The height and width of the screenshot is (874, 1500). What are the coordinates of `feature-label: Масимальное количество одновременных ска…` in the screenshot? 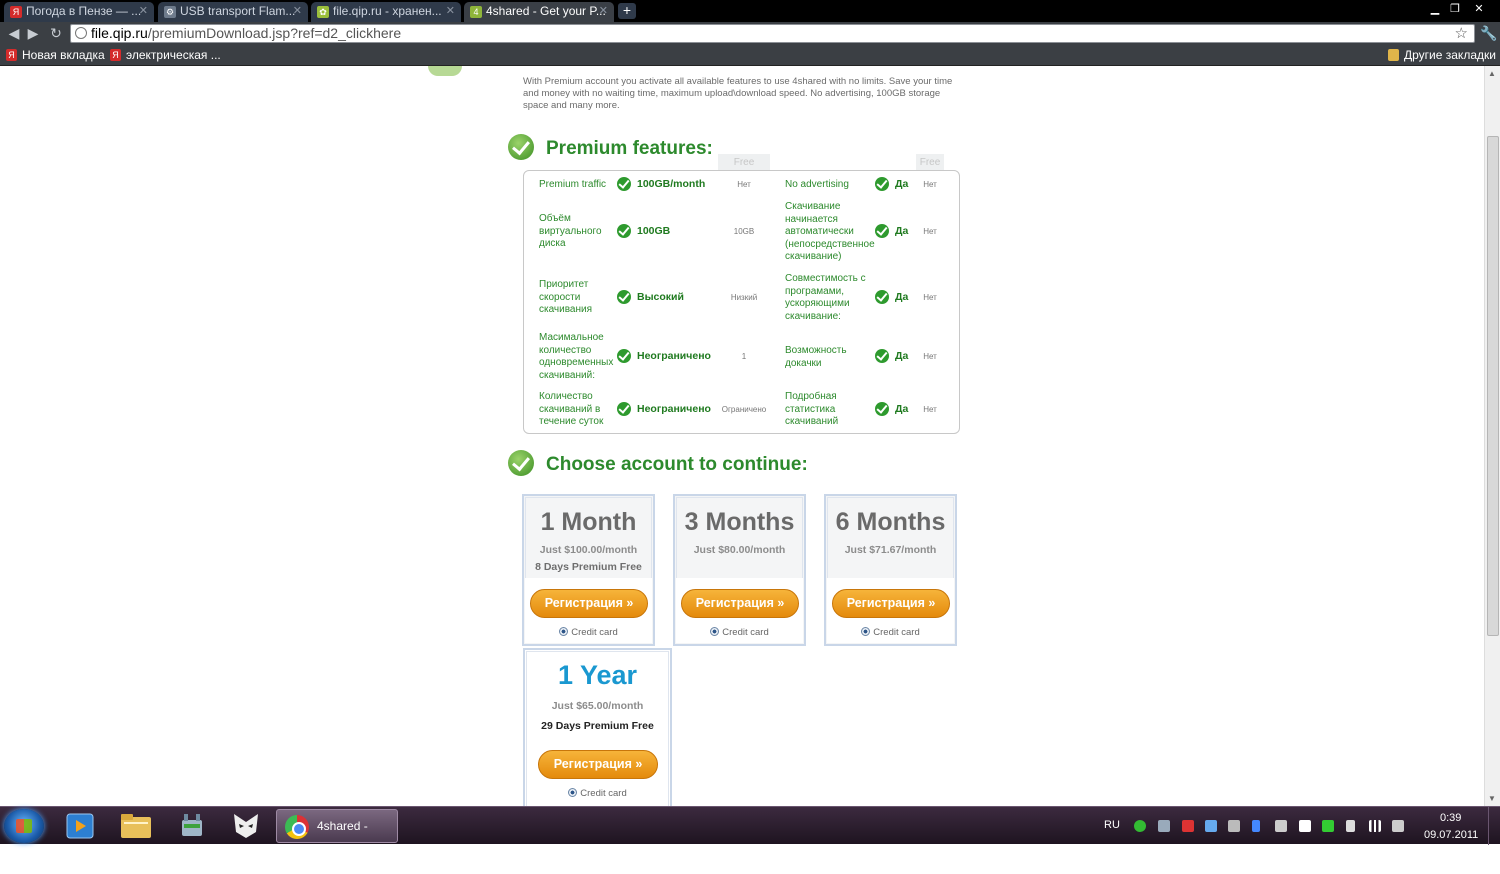 It's located at (576, 356).